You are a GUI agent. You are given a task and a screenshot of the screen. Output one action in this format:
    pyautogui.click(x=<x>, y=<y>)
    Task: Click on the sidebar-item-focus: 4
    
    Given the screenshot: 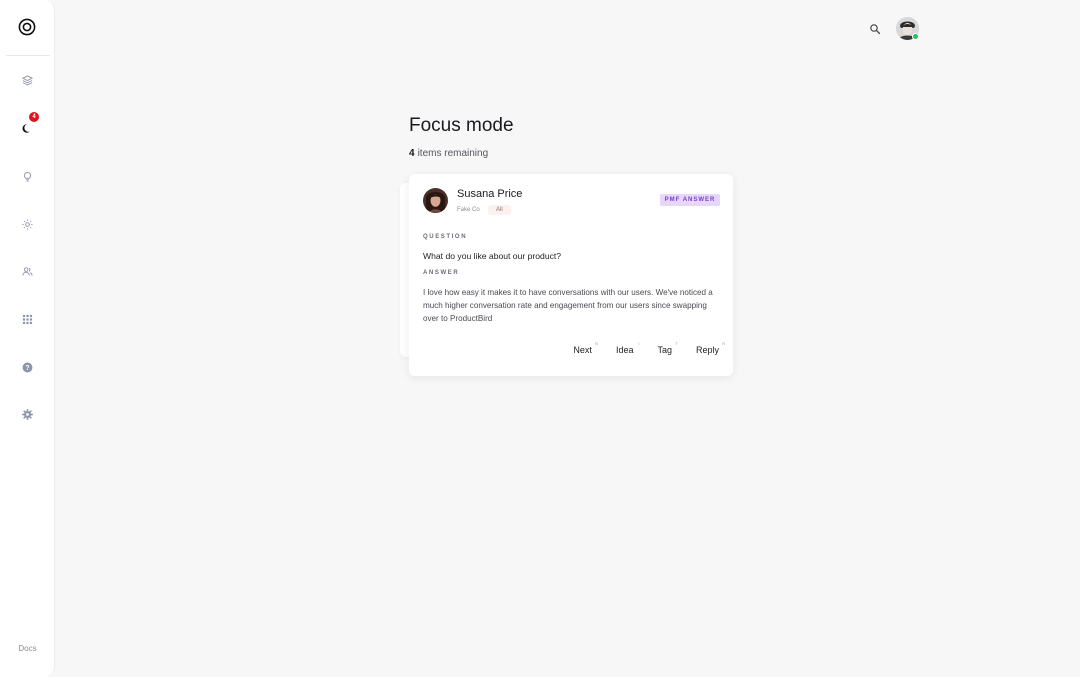 What is the action you would take?
    pyautogui.click(x=28, y=125)
    